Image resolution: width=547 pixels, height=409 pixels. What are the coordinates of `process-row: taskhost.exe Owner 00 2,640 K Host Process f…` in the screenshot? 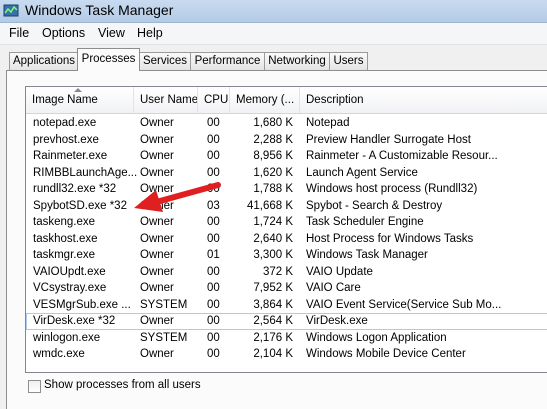 It's located at (286, 239).